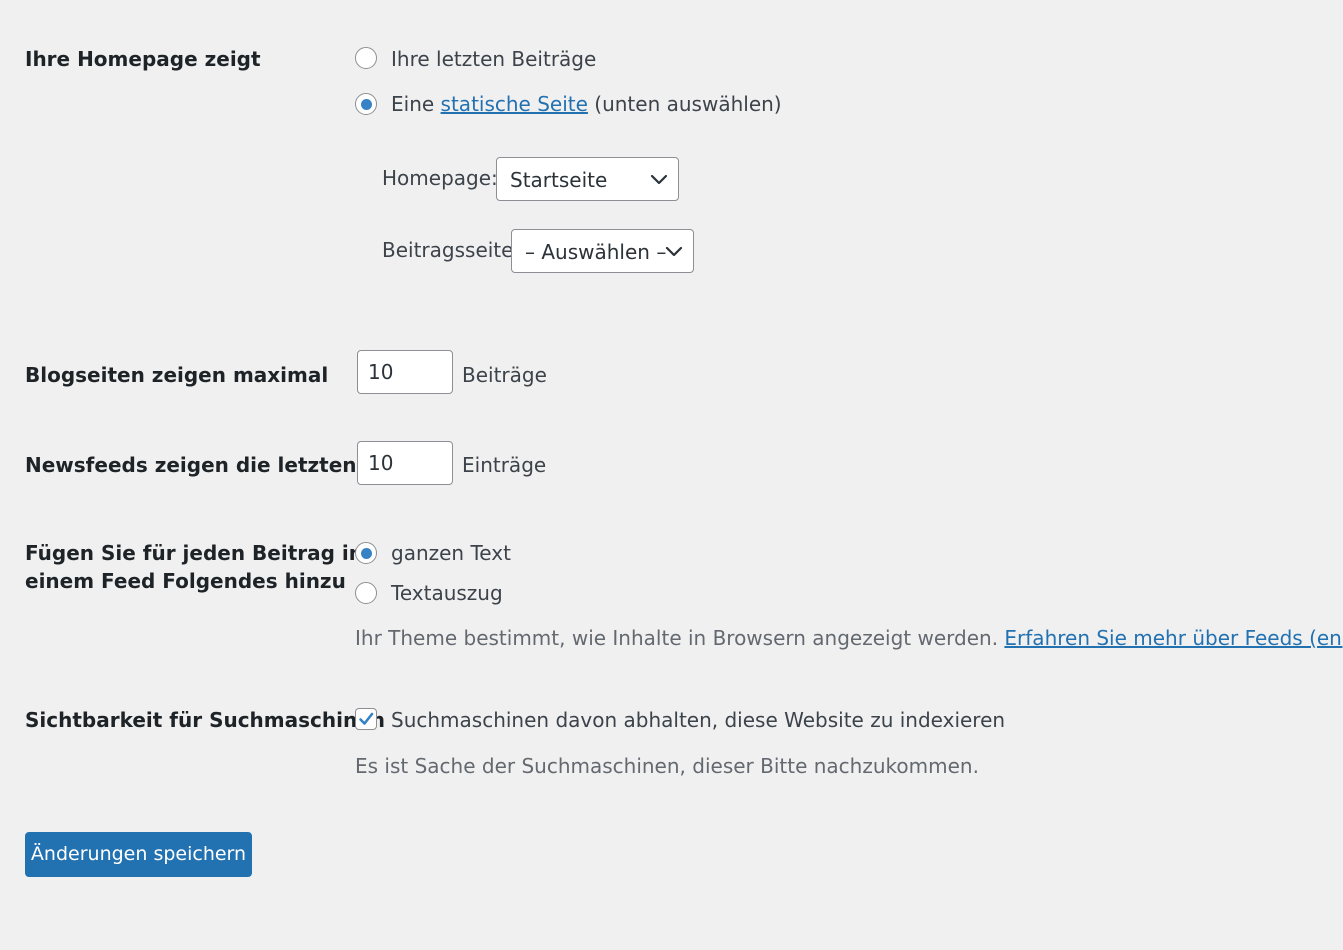 This screenshot has width=1343, height=950. What do you see at coordinates (405, 372) in the screenshot?
I see `blog-pages-input` at bounding box center [405, 372].